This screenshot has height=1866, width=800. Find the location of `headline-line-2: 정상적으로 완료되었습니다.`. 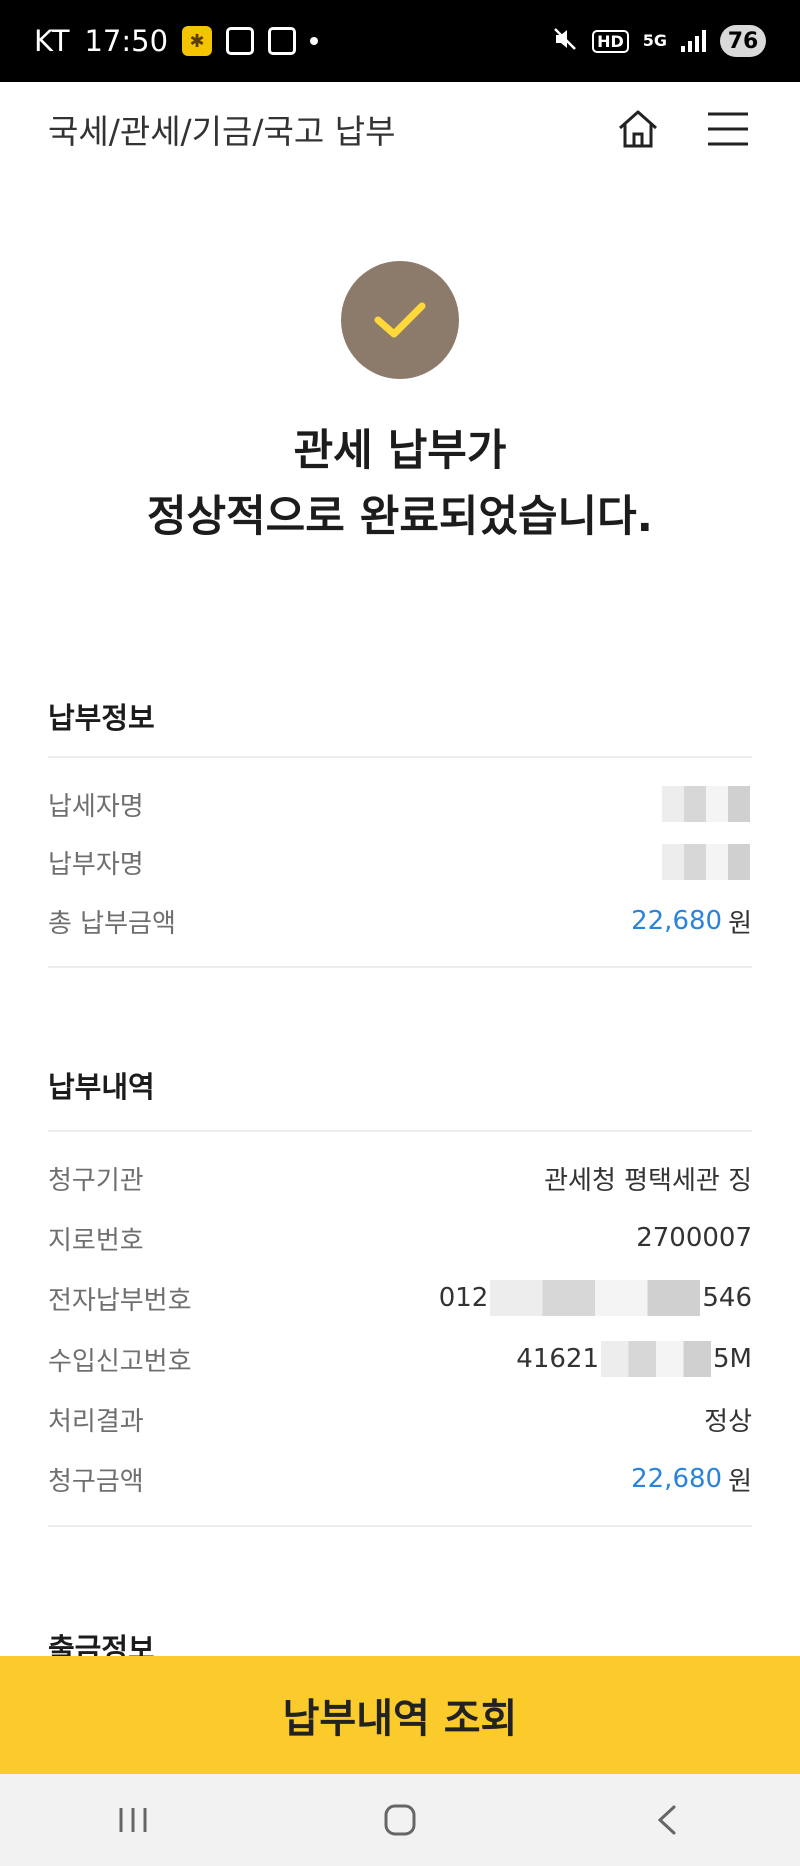

headline-line-2: 정상적으로 완료되었습니다. is located at coordinates (400, 517).